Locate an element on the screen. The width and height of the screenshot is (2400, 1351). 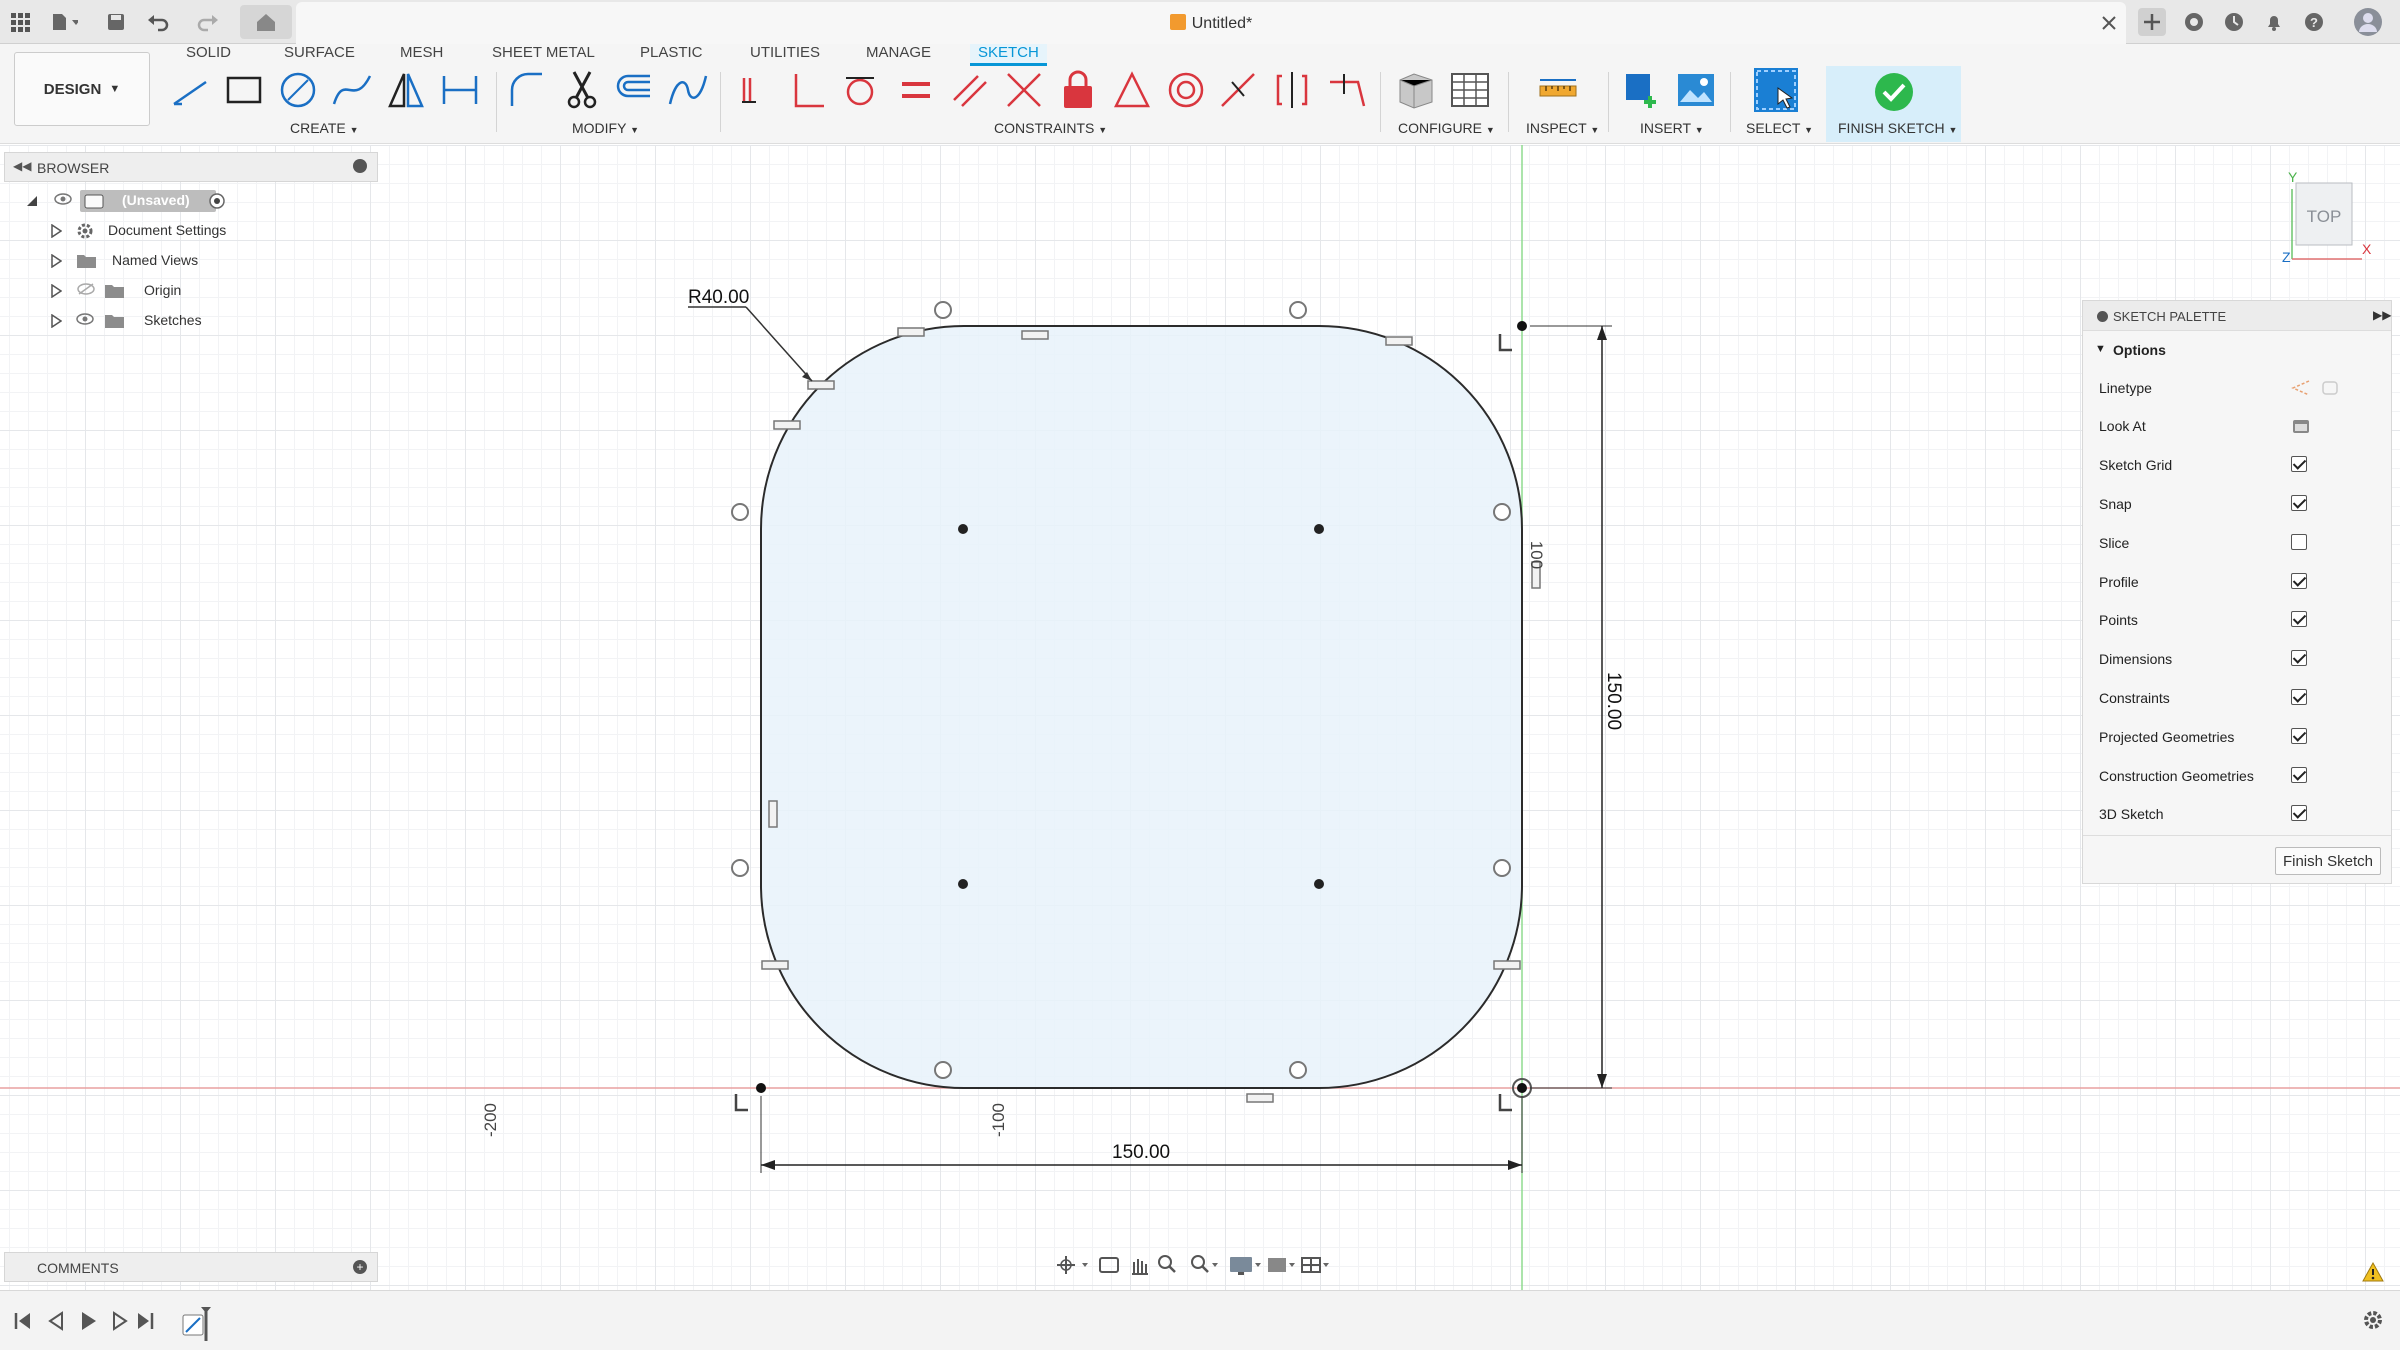
circle-tool-icon is located at coordinates (298, 90).